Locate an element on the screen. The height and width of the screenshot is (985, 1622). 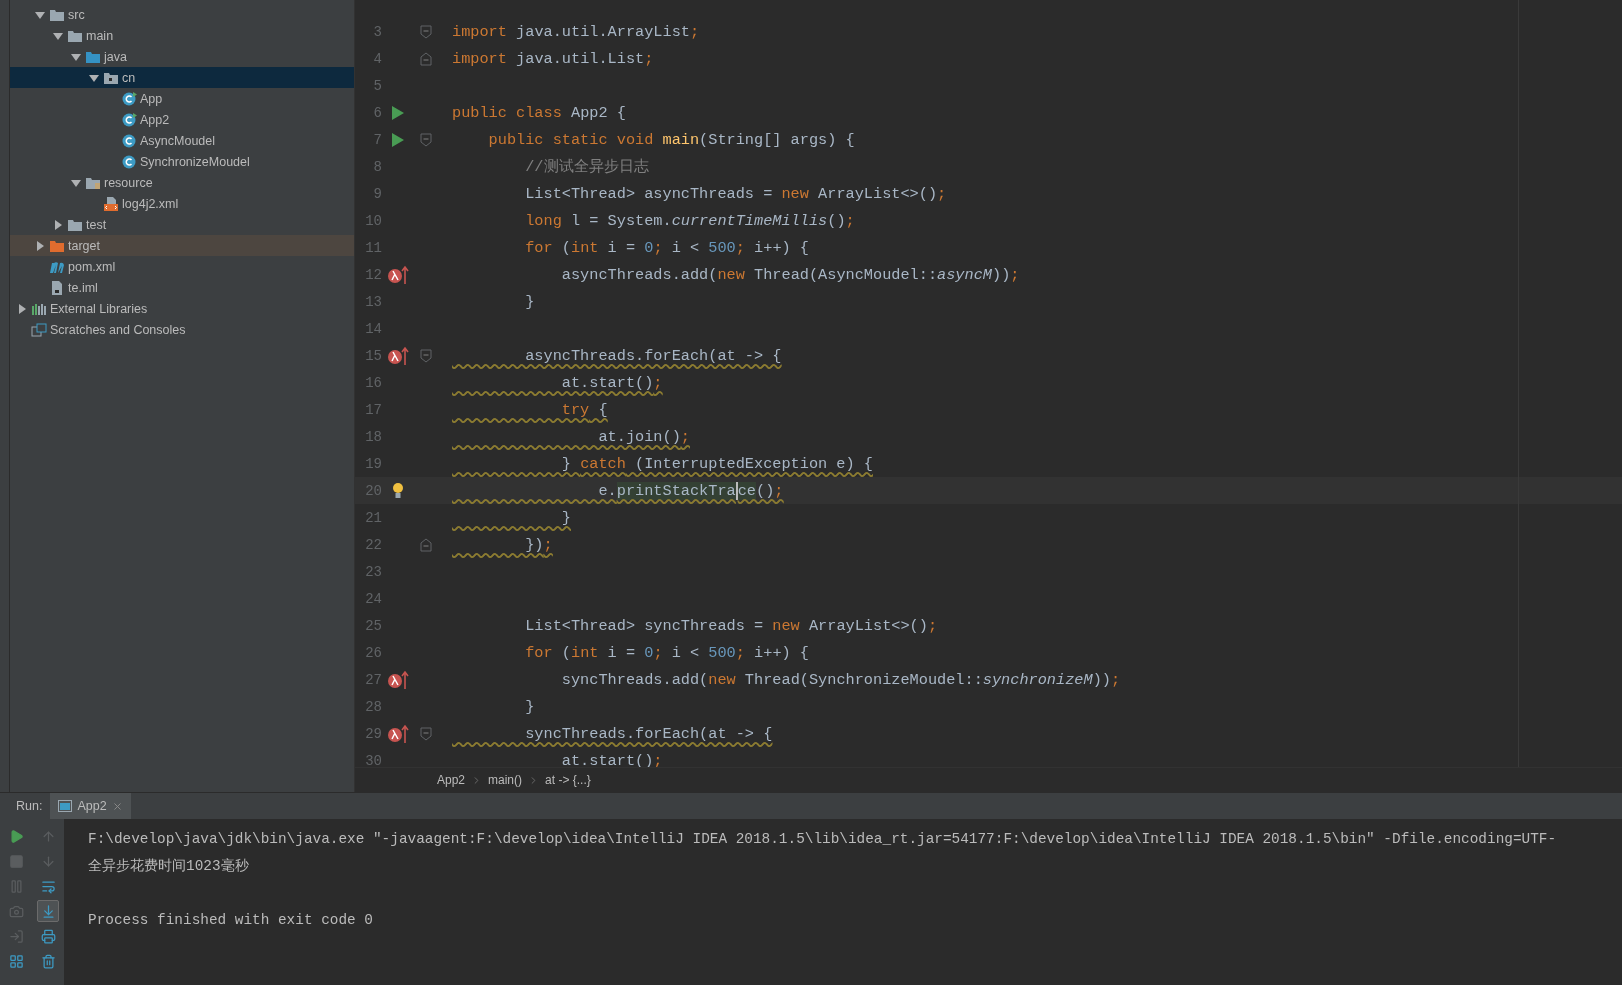
tree-item-label: App is located at coordinates (151, 98).